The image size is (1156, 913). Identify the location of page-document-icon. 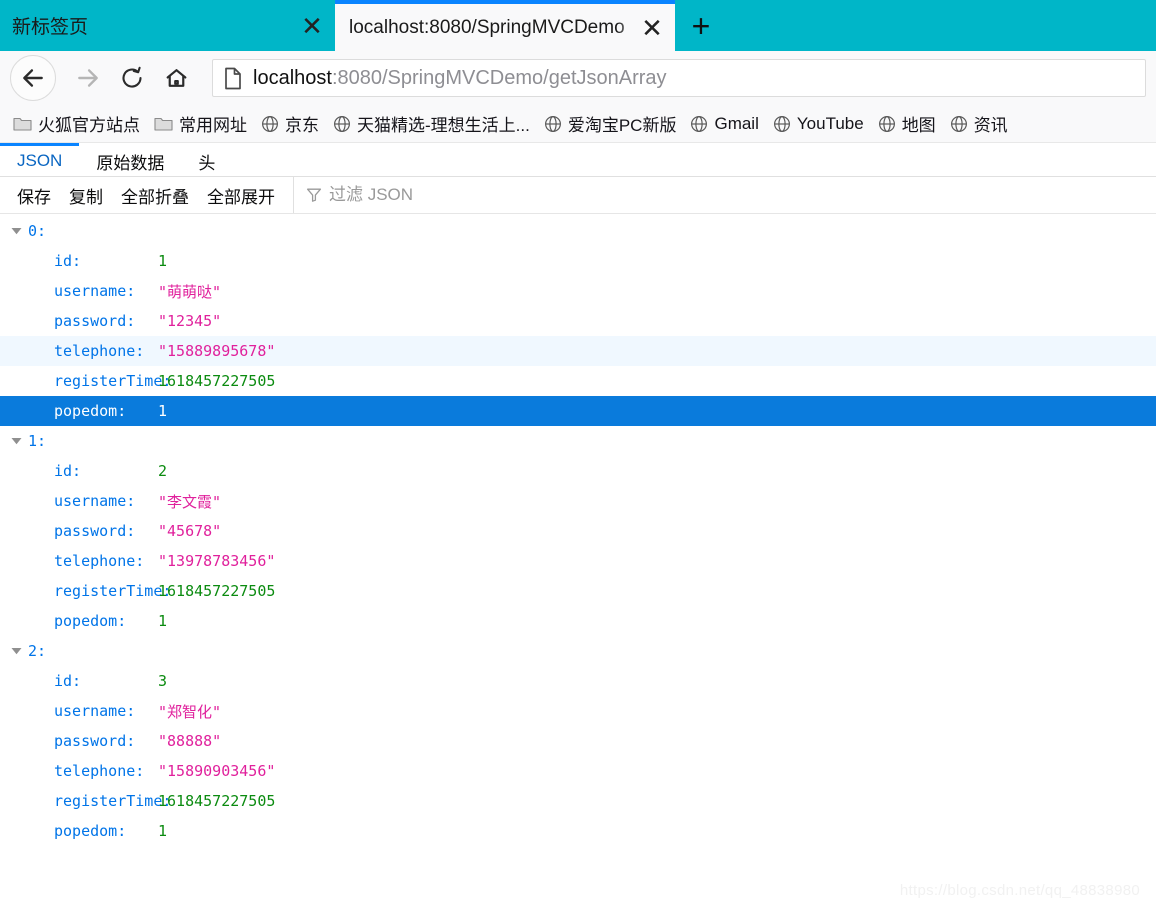
(233, 78).